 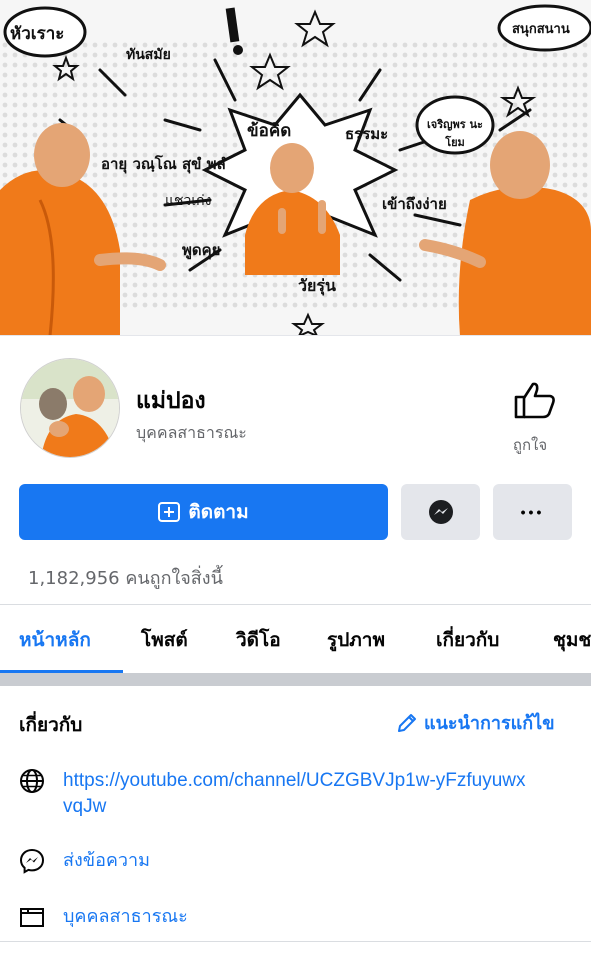 I want to click on cover-word: สนุกสนาน, so click(x=541, y=29).